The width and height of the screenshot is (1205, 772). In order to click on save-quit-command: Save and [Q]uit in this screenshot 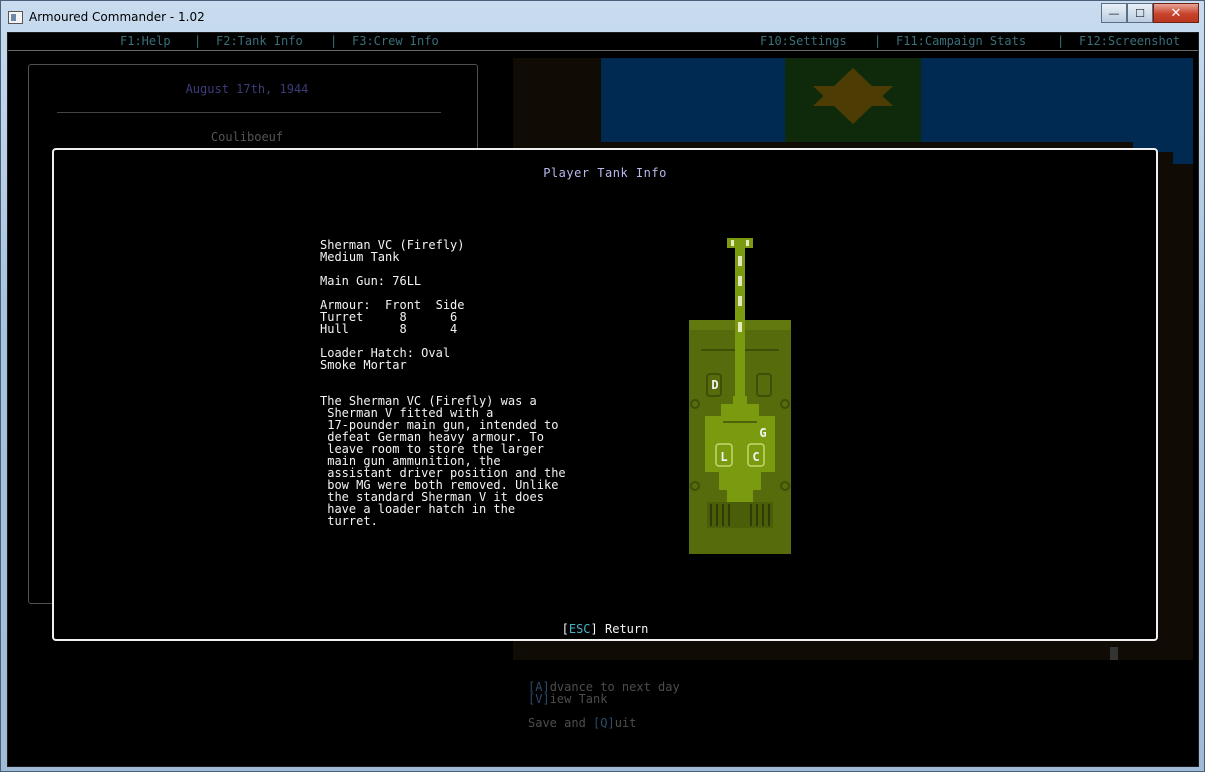, I will do `click(604, 723)`.